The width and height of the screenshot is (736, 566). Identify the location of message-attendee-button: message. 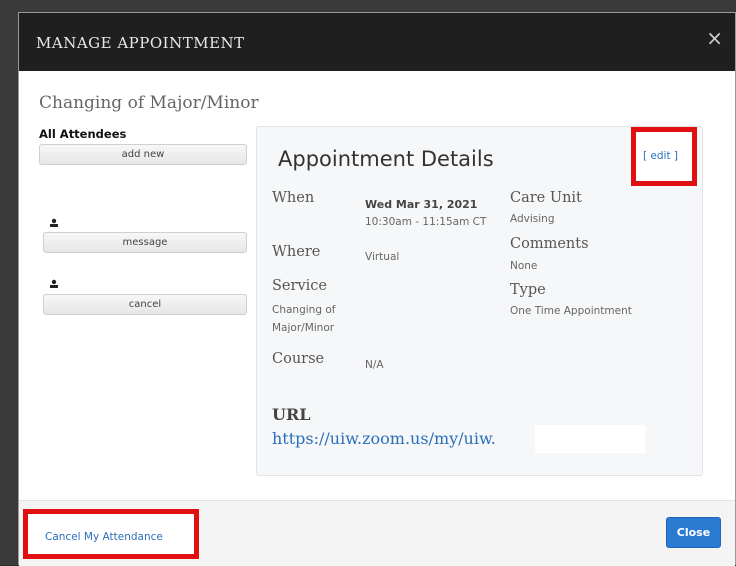
(145, 242).